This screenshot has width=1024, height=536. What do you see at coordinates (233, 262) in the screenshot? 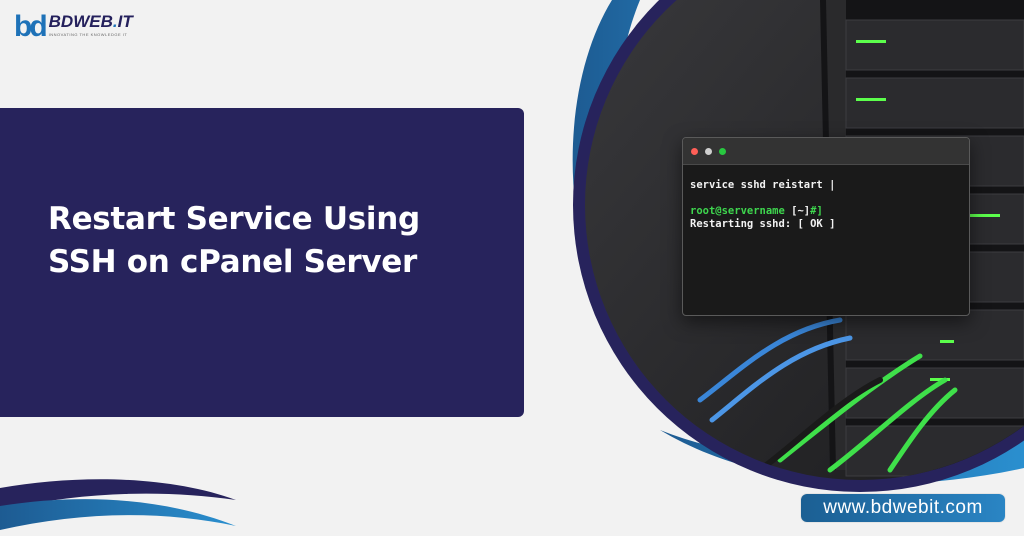
I see `title-line: SSH on cPanel Server` at bounding box center [233, 262].